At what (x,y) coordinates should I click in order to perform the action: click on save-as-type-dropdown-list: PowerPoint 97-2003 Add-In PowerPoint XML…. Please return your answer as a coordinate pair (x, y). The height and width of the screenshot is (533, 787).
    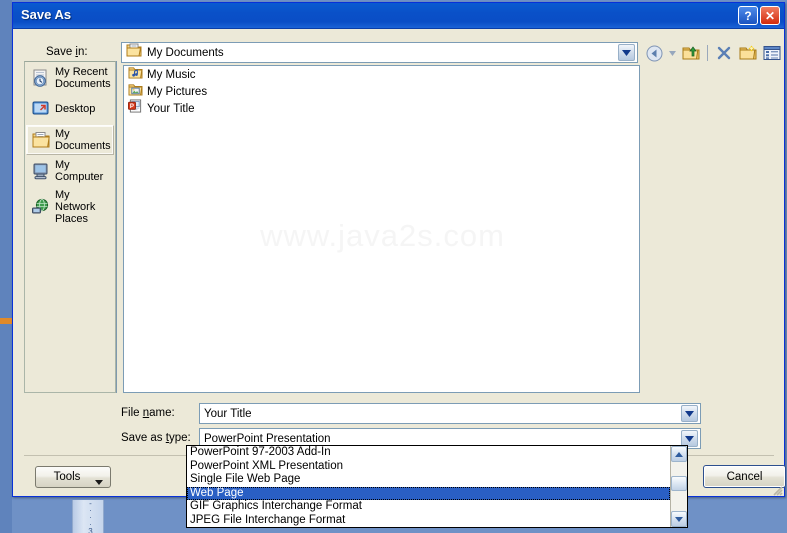
    Looking at the image, I should click on (437, 486).